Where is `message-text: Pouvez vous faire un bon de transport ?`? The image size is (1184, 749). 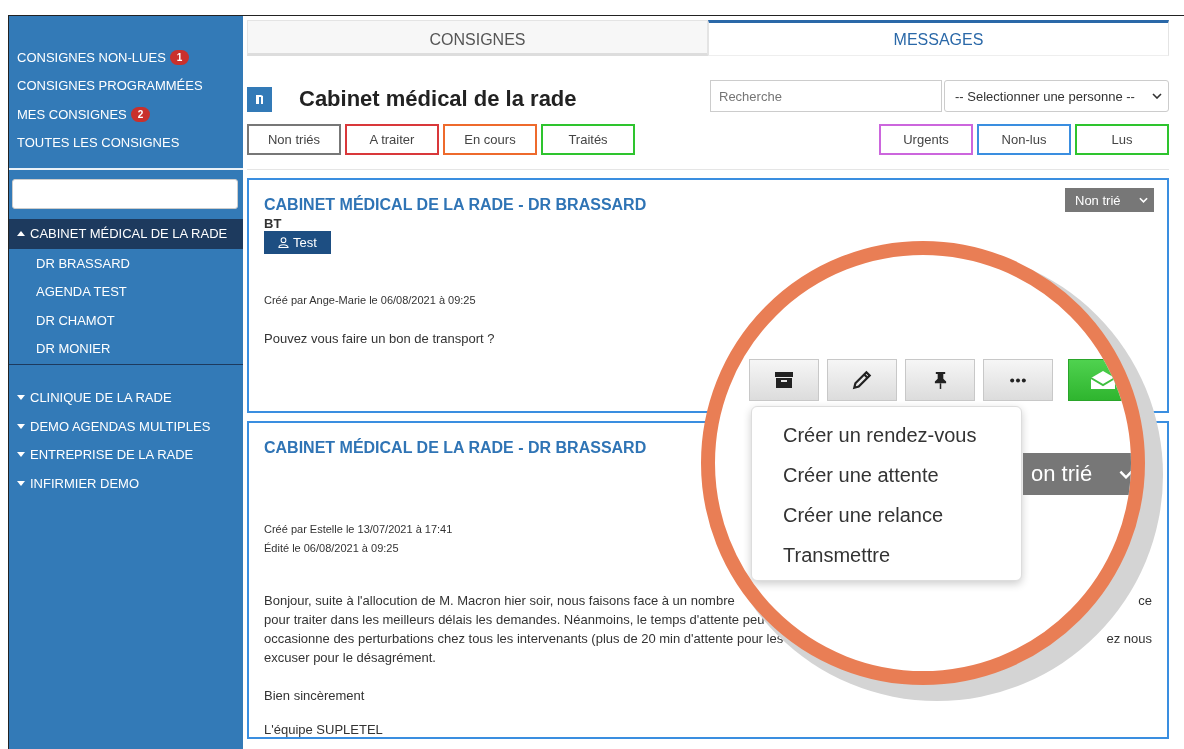 message-text: Pouvez vous faire un bon de transport ? is located at coordinates (379, 339).